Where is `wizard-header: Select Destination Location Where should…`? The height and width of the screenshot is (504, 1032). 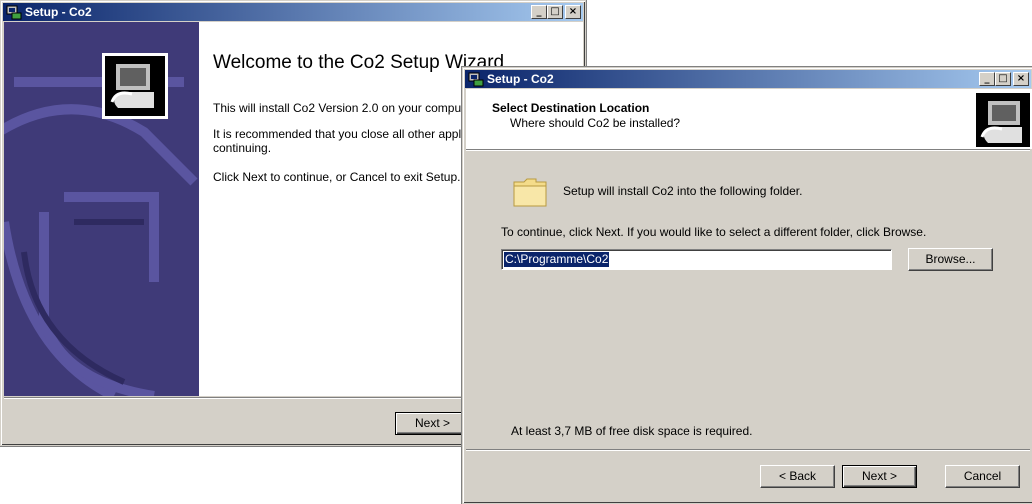
wizard-header: Select Destination Location Where should… is located at coordinates (749, 119).